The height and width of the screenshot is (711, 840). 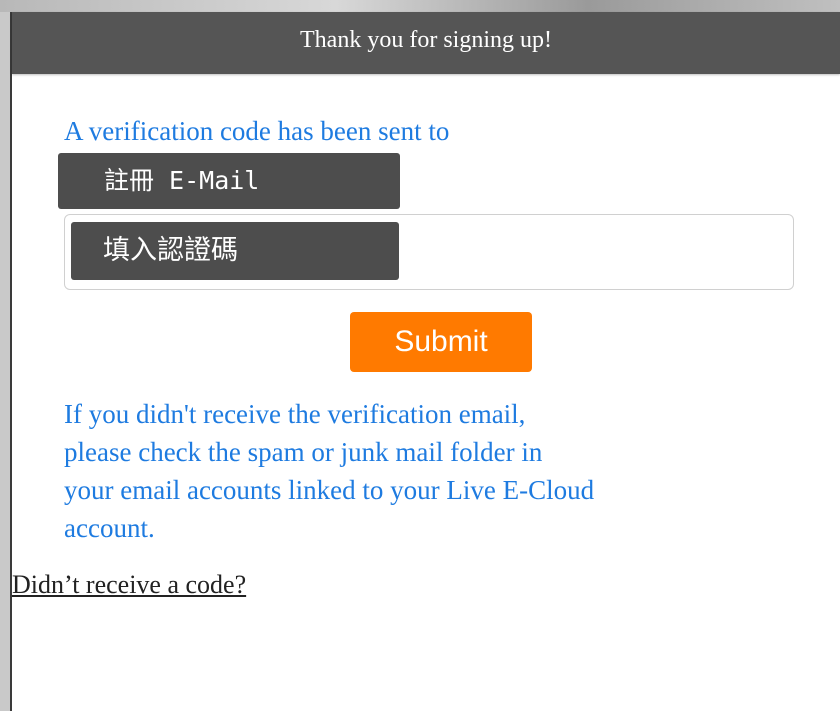 What do you see at coordinates (109, 528) in the screenshot?
I see `help-line: account.` at bounding box center [109, 528].